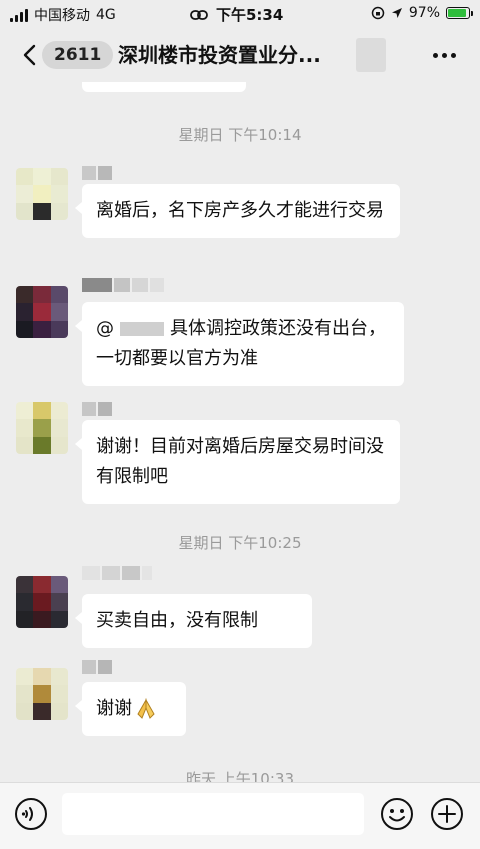 This screenshot has height=849, width=480. What do you see at coordinates (396, 13) in the screenshot?
I see `location-icon` at bounding box center [396, 13].